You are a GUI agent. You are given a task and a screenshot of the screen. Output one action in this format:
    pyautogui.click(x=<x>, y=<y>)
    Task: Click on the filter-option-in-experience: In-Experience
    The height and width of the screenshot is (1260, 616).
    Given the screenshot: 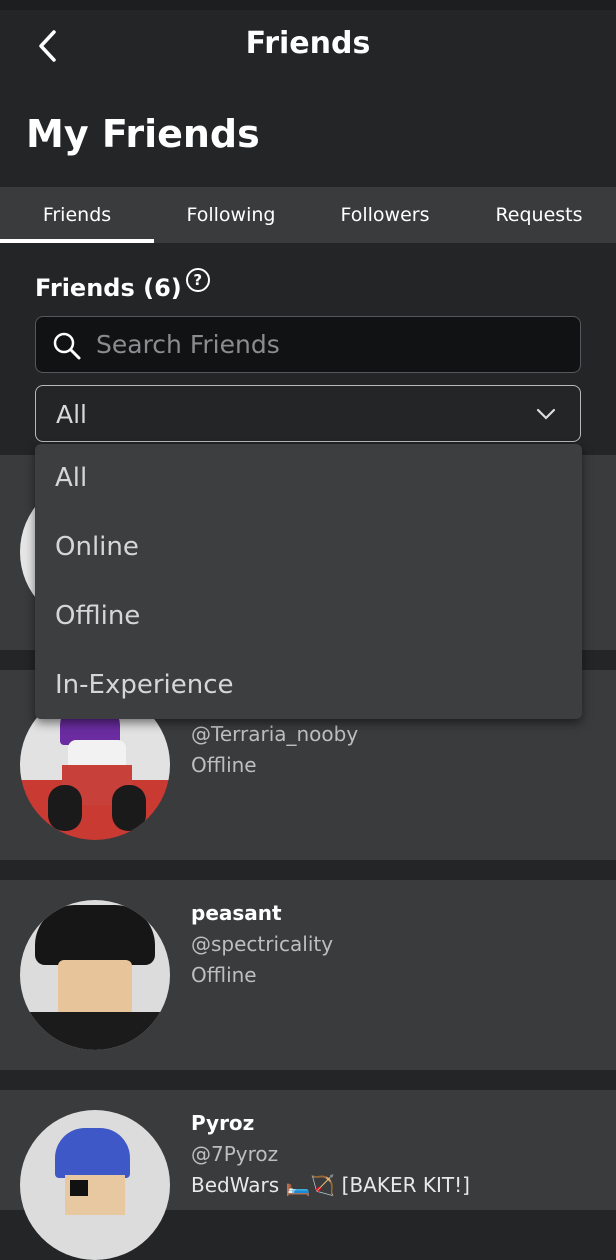 What is the action you would take?
    pyautogui.click(x=308, y=685)
    